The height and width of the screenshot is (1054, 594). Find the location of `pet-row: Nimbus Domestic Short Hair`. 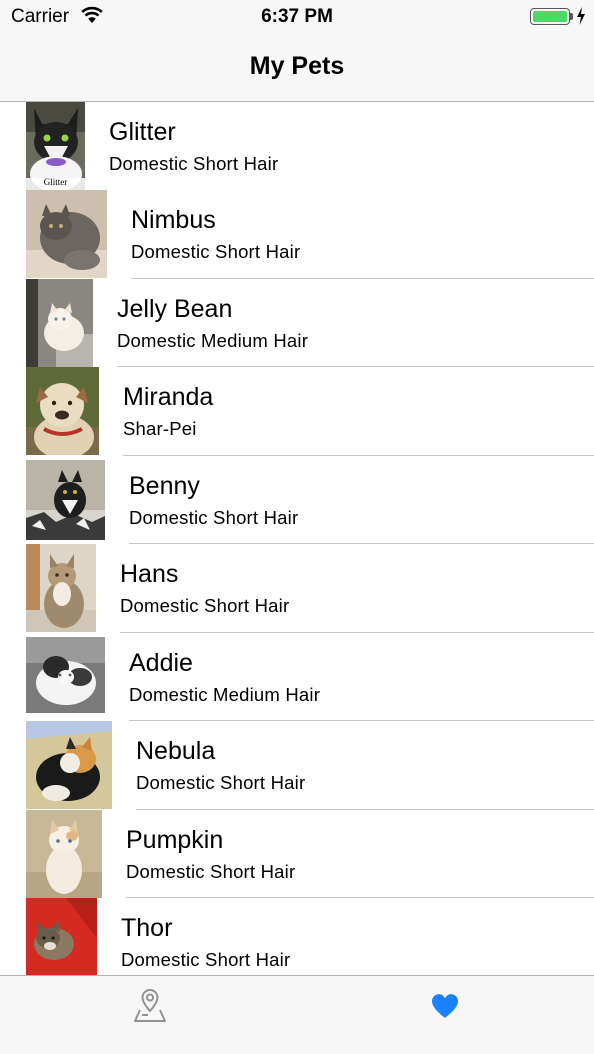

pet-row: Nimbus Domestic Short Hair is located at coordinates (297, 234).